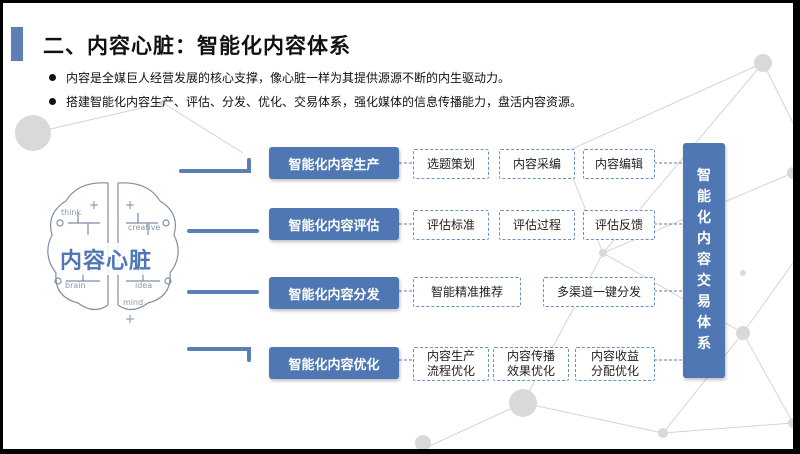 This screenshot has width=800, height=454. I want to click on item-production-optimize: 内容生产 流程优化, so click(451, 364).